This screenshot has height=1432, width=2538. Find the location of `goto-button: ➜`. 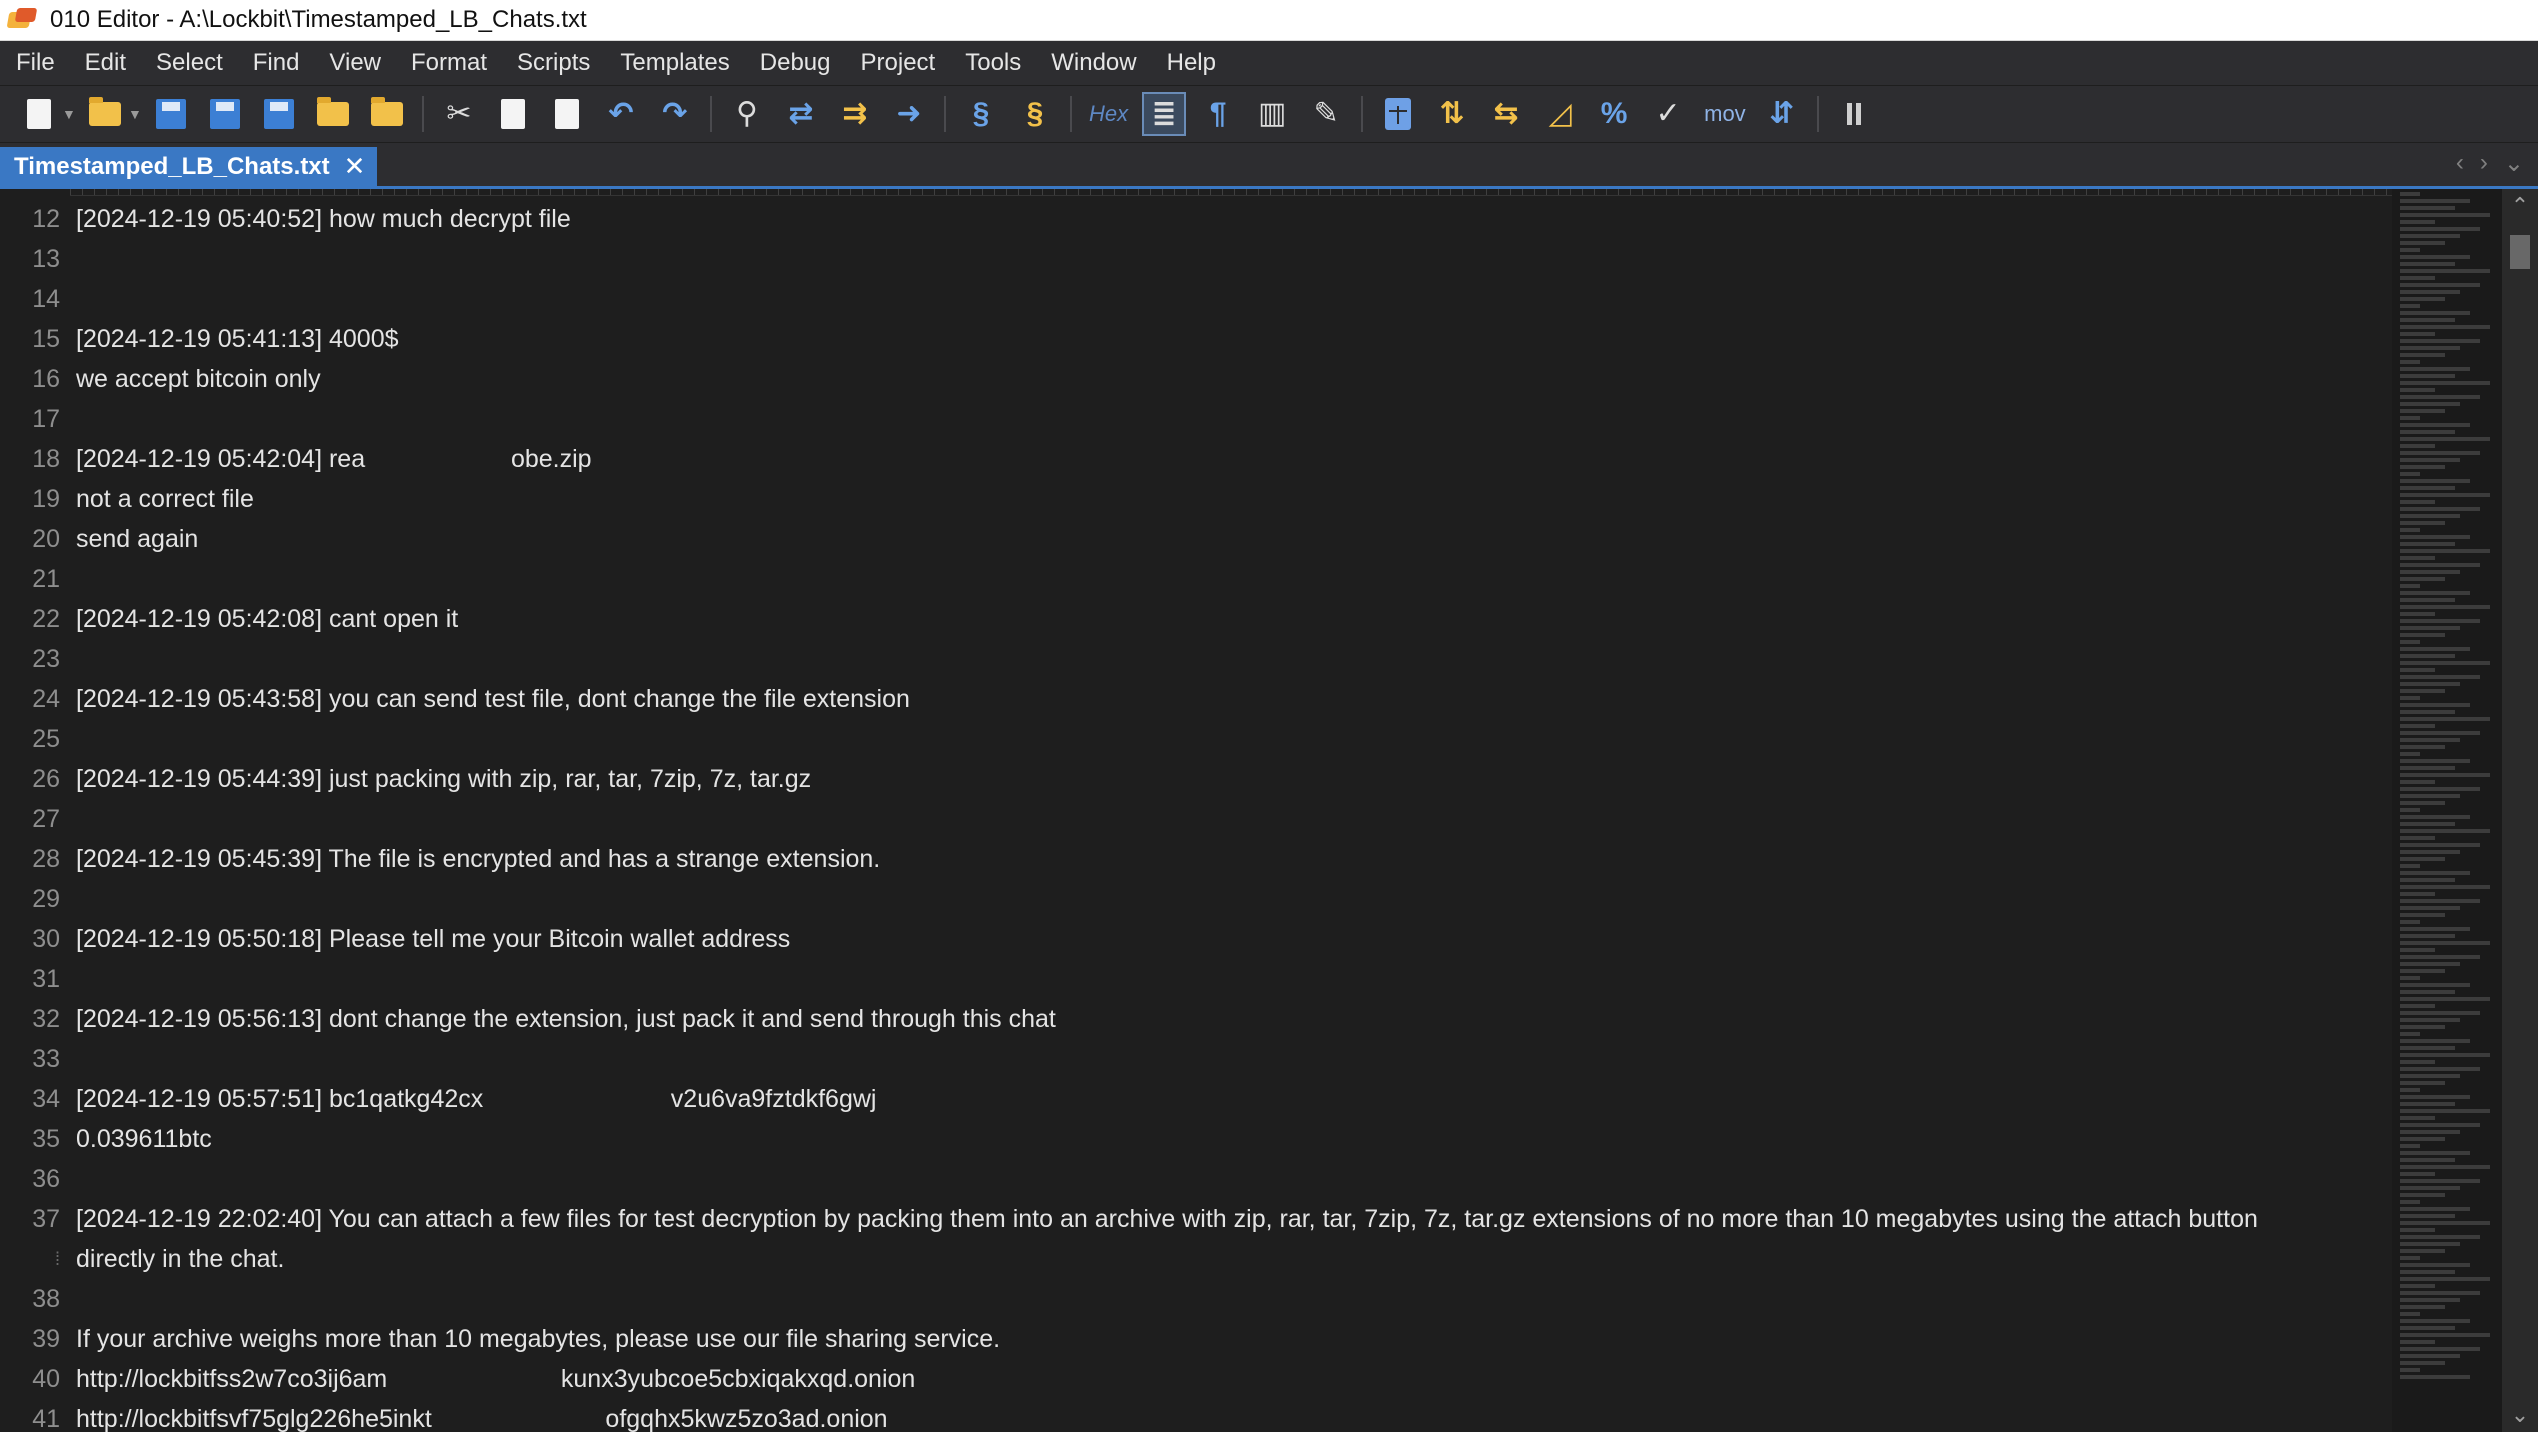

goto-button: ➜ is located at coordinates (909, 114).